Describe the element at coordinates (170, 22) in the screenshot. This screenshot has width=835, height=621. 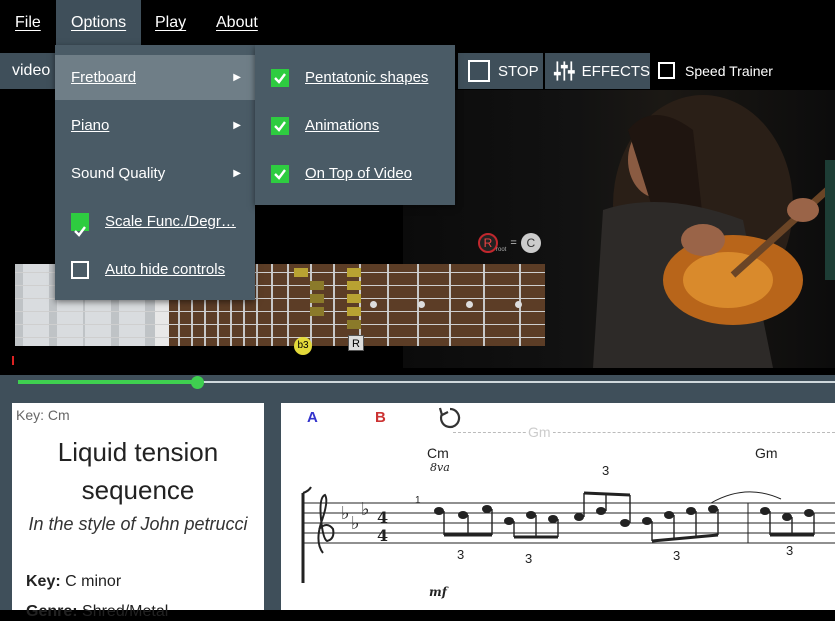
I see `menu-play: Play` at that location.